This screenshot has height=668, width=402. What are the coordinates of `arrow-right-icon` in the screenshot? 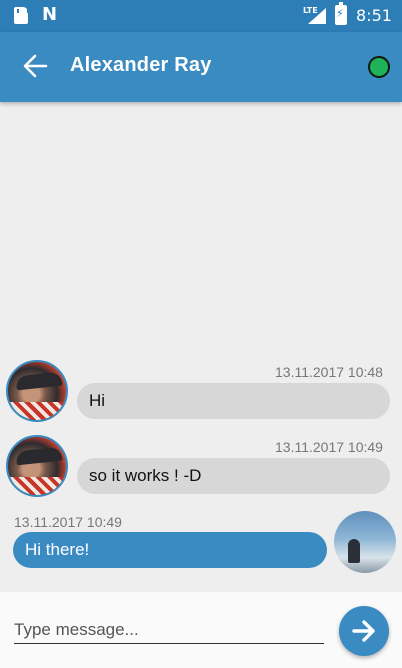 It's located at (363, 631).